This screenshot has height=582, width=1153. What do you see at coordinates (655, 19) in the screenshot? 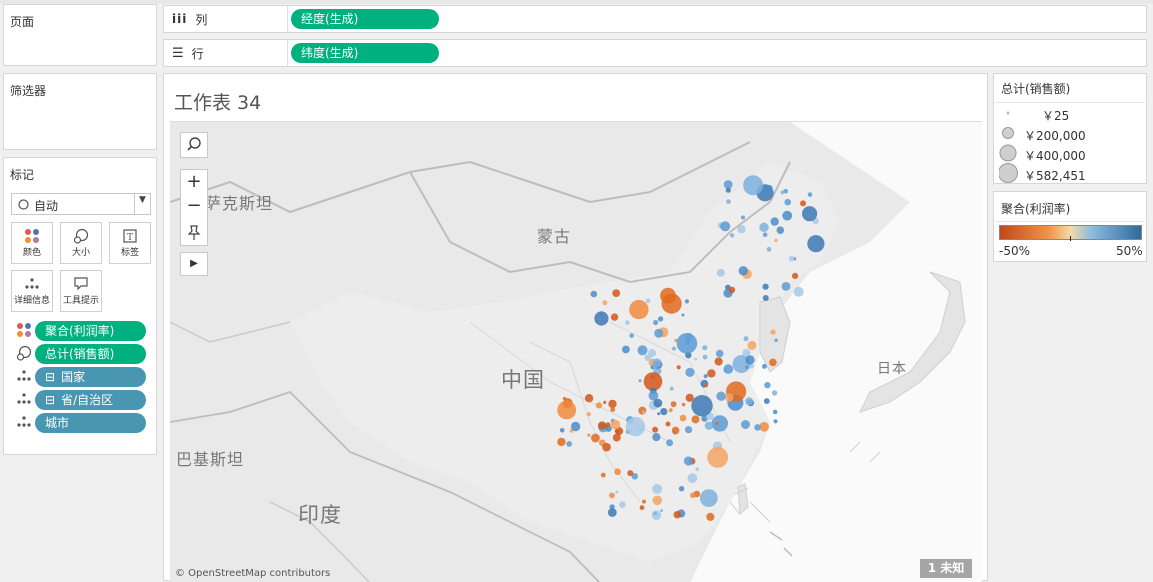
I see `columns-shelf: iii 列 经度(生成)` at bounding box center [655, 19].